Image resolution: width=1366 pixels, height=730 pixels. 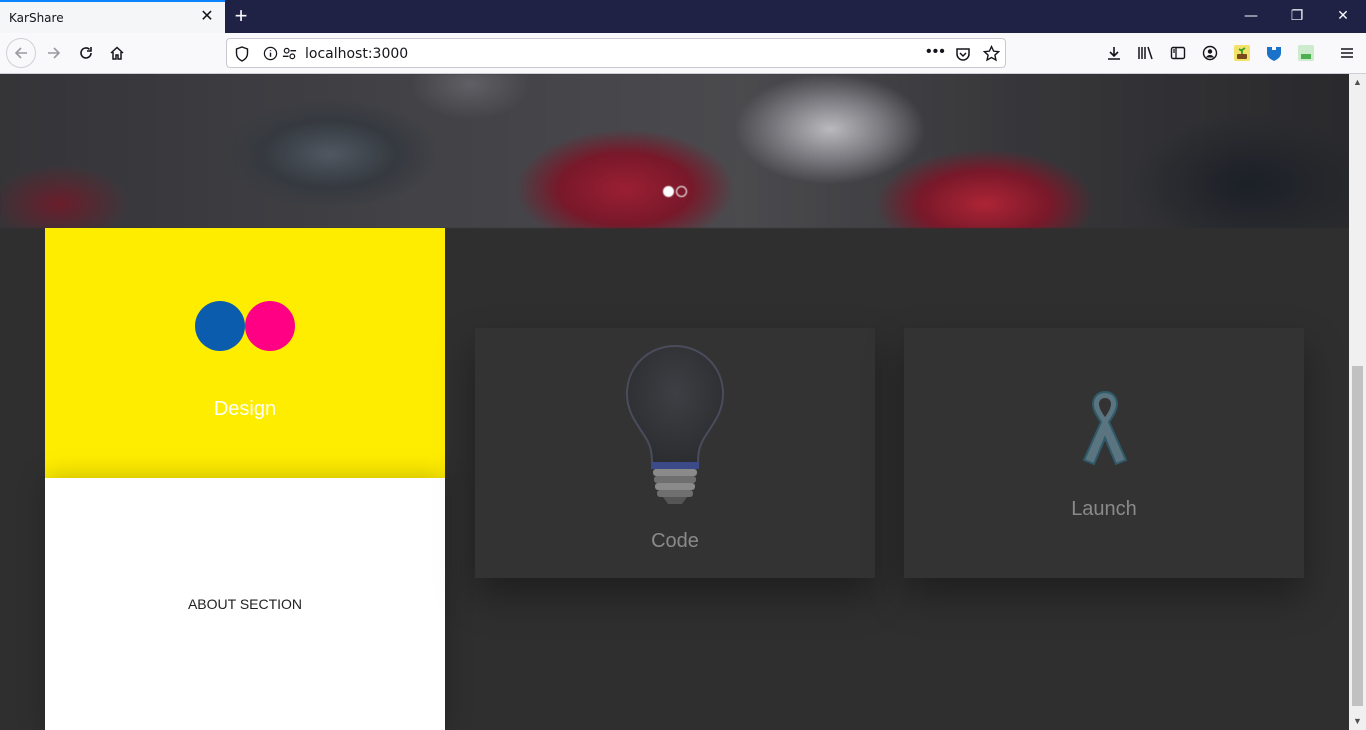 I want to click on design-card: Design, so click(x=245, y=353).